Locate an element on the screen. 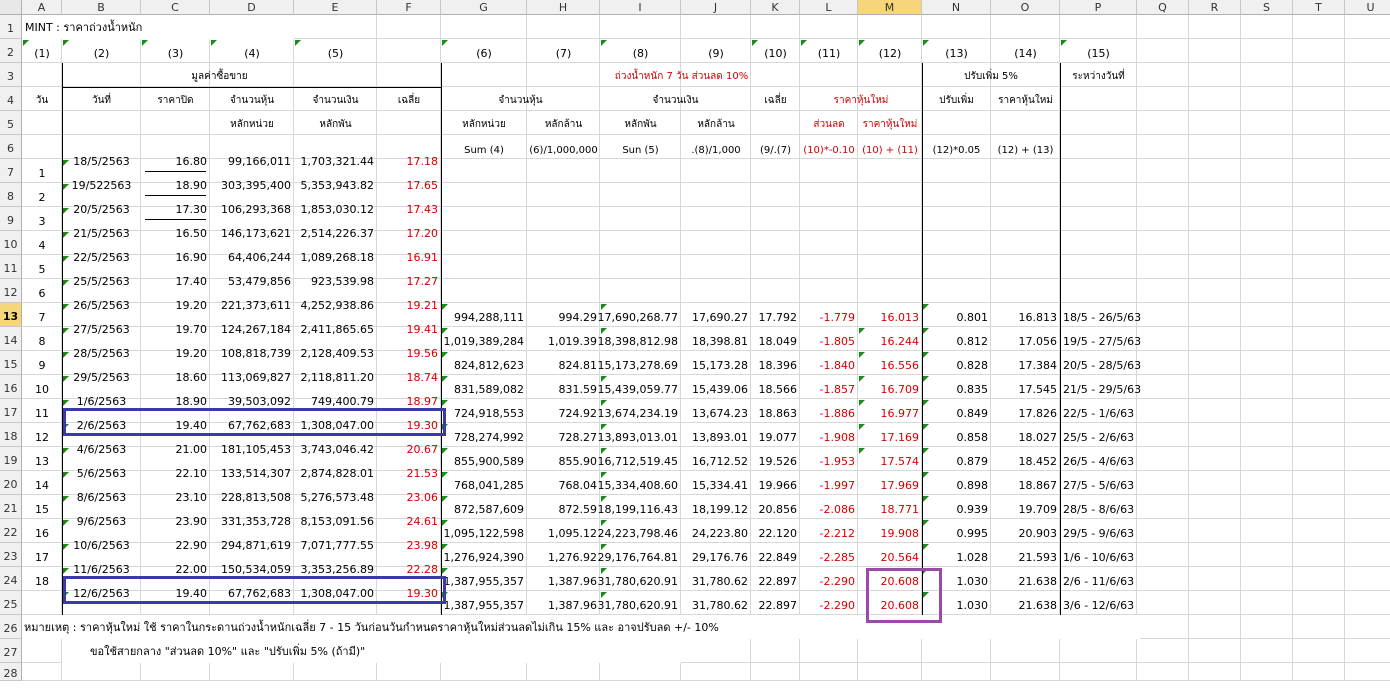 The image size is (1390, 693). discount-cell: -1.840 is located at coordinates (829, 363).